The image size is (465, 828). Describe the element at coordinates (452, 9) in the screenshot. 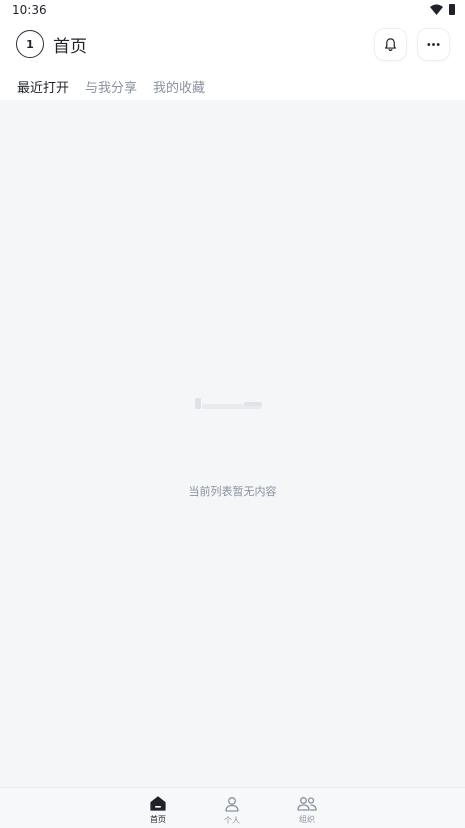

I see `battery-icon` at that location.